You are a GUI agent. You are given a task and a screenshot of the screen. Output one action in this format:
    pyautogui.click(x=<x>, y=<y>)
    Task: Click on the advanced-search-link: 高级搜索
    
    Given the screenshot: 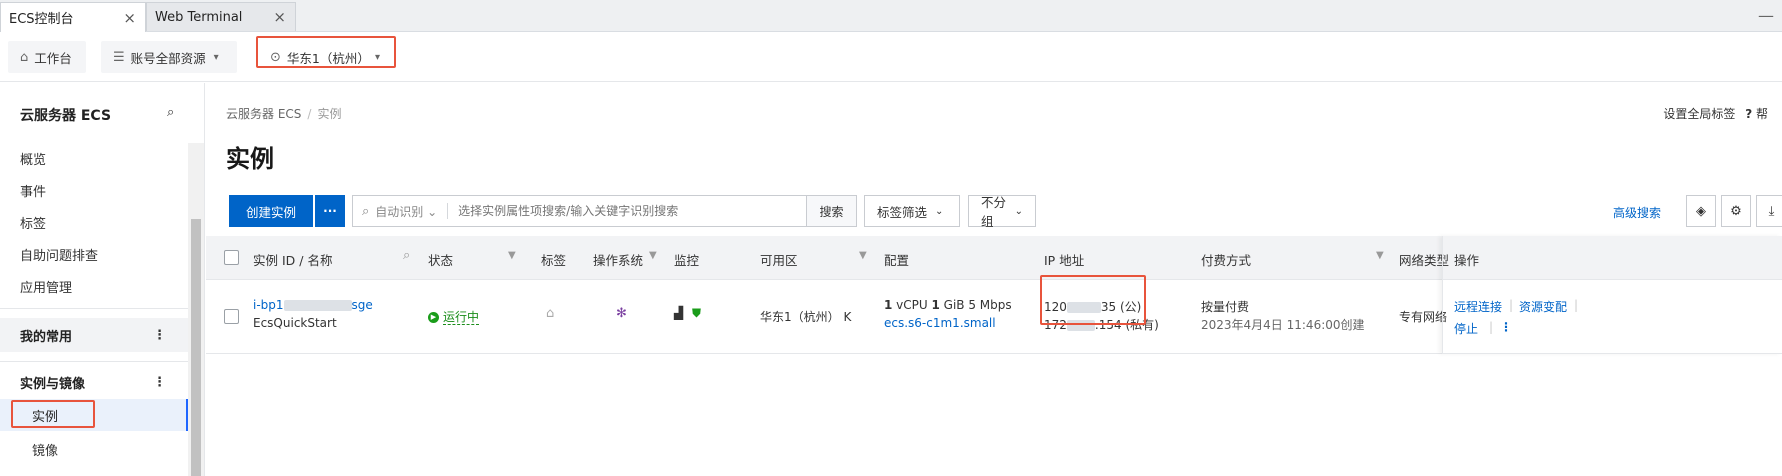 What is the action you would take?
    pyautogui.click(x=1637, y=212)
    